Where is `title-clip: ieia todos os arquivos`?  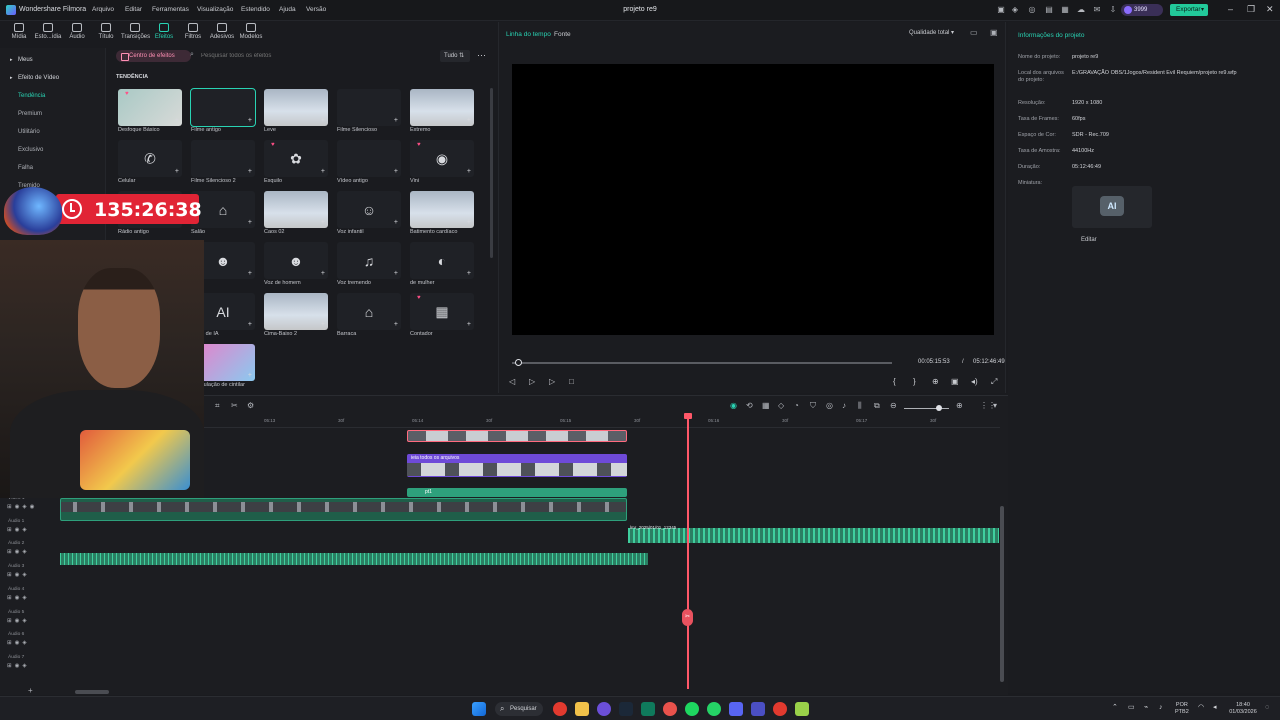 title-clip: ieia todos os arquivos is located at coordinates (517, 465).